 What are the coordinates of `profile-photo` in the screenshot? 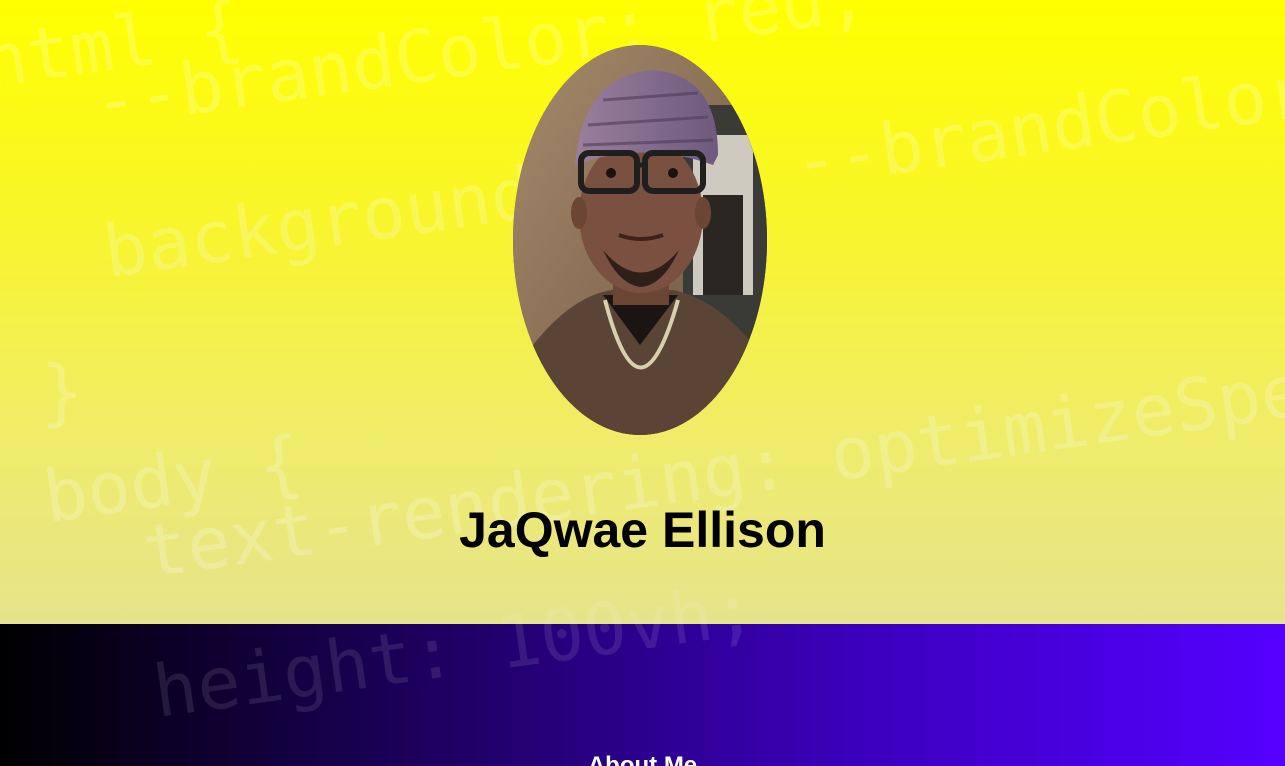 It's located at (640, 240).